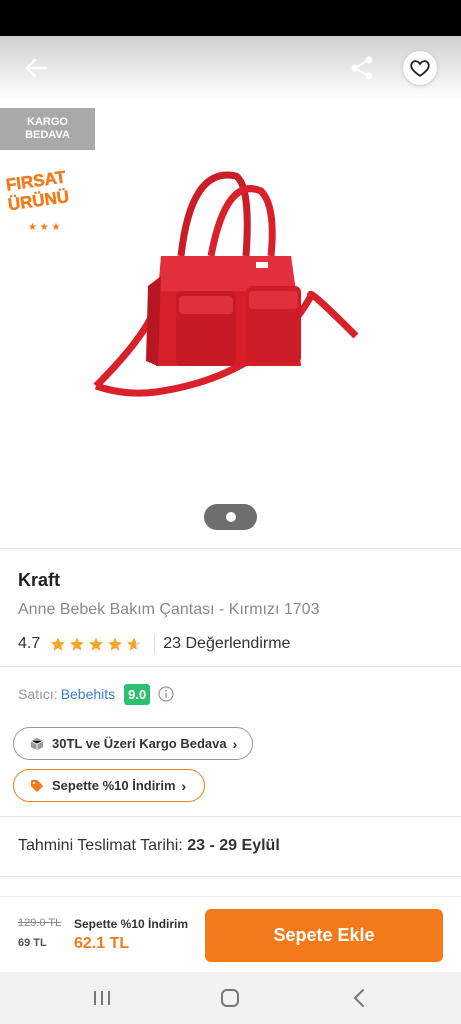  Describe the element at coordinates (47, 135) in the screenshot. I see `free-shipping-badge-line2: BEDAVA` at that location.